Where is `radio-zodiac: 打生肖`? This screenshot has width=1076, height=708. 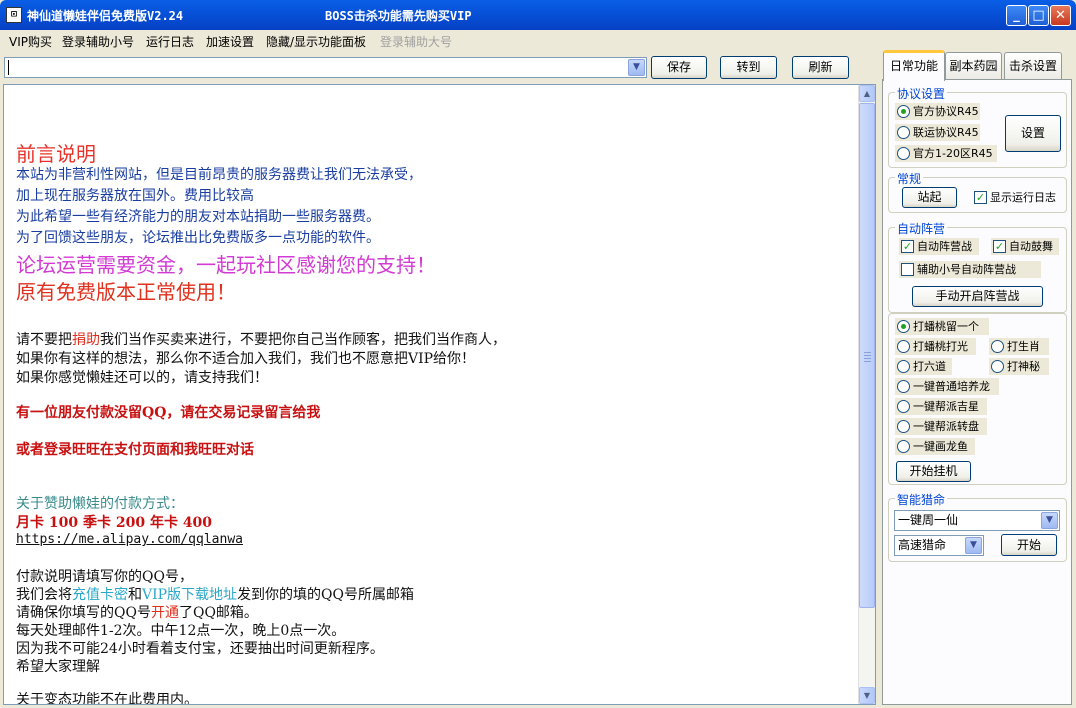 radio-zodiac: 打生肖 is located at coordinates (1019, 346).